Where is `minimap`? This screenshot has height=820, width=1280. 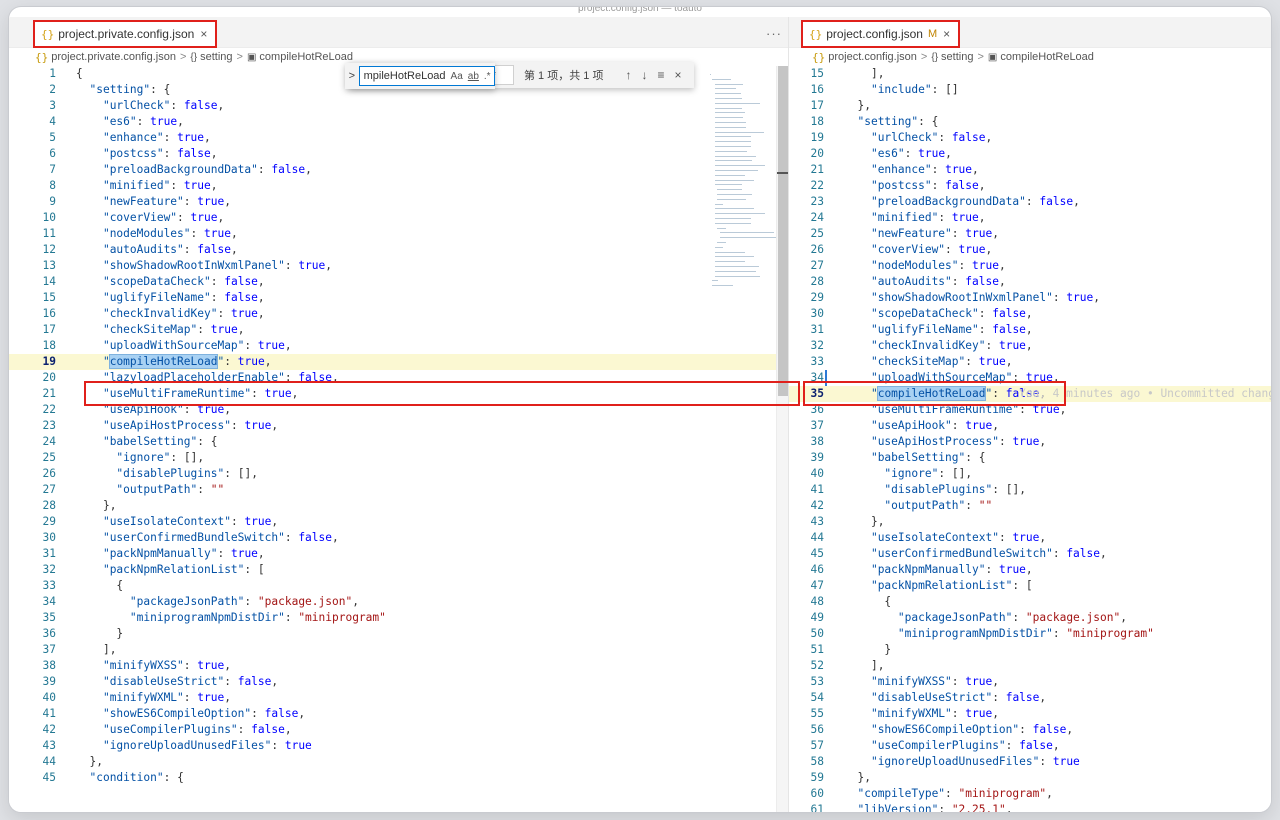
minimap is located at coordinates (738, 191).